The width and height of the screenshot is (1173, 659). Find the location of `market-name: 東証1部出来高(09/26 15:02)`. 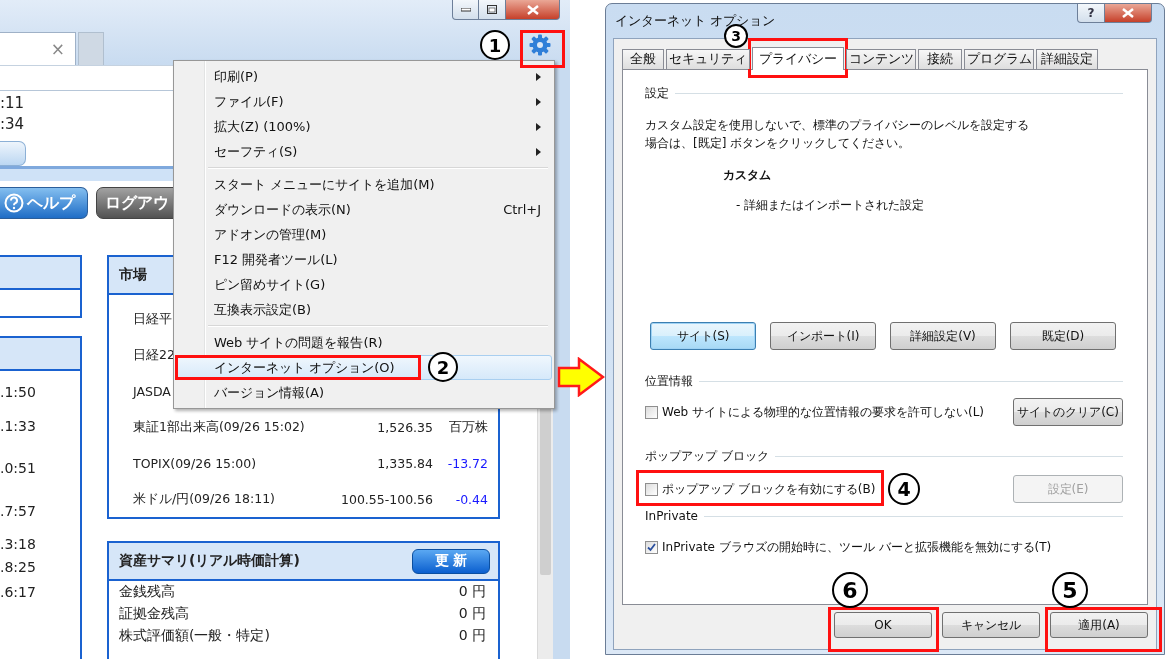

market-name: 東証1部出来高(09/26 15:02) is located at coordinates (219, 427).